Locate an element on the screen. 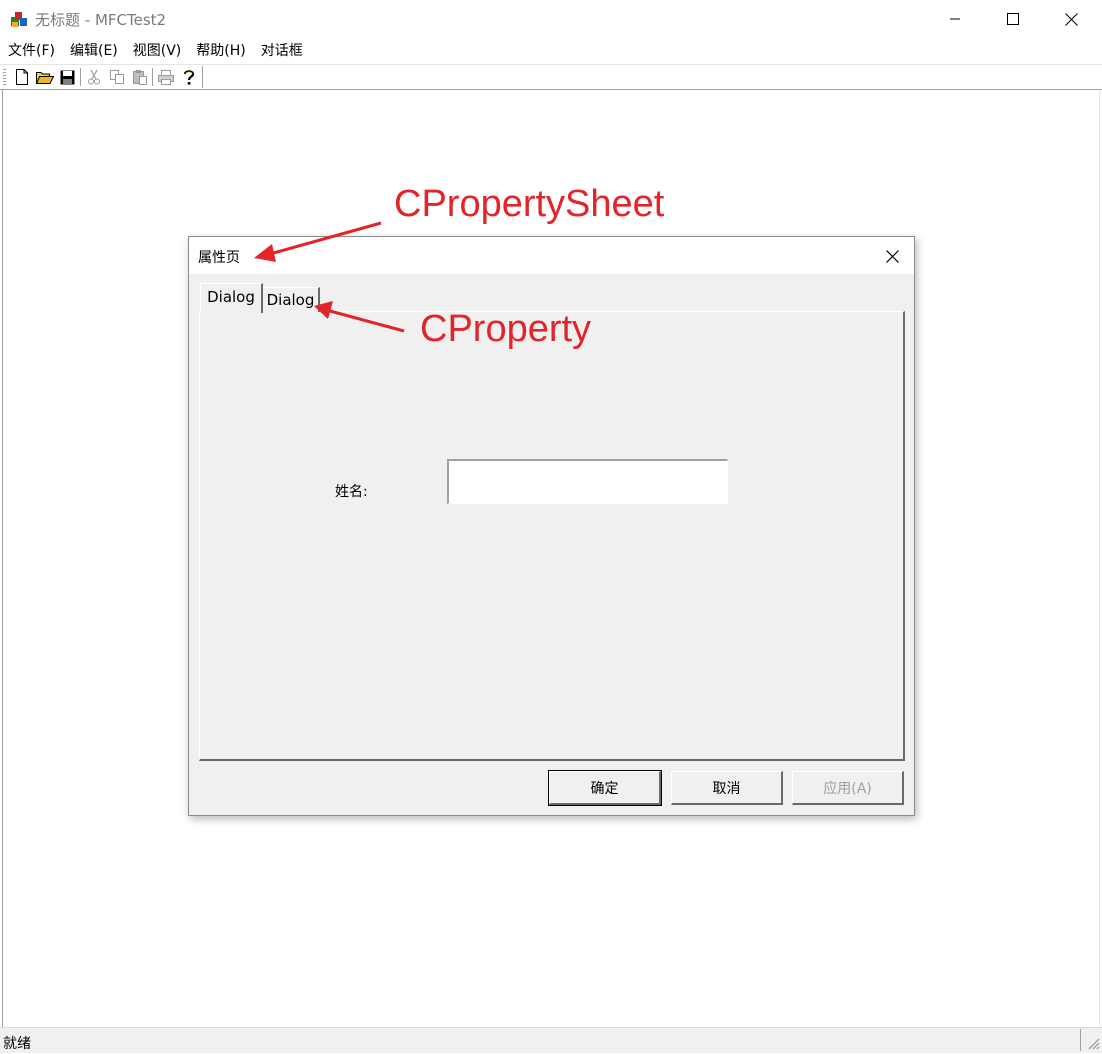  maximize-button is located at coordinates (1013, 19).